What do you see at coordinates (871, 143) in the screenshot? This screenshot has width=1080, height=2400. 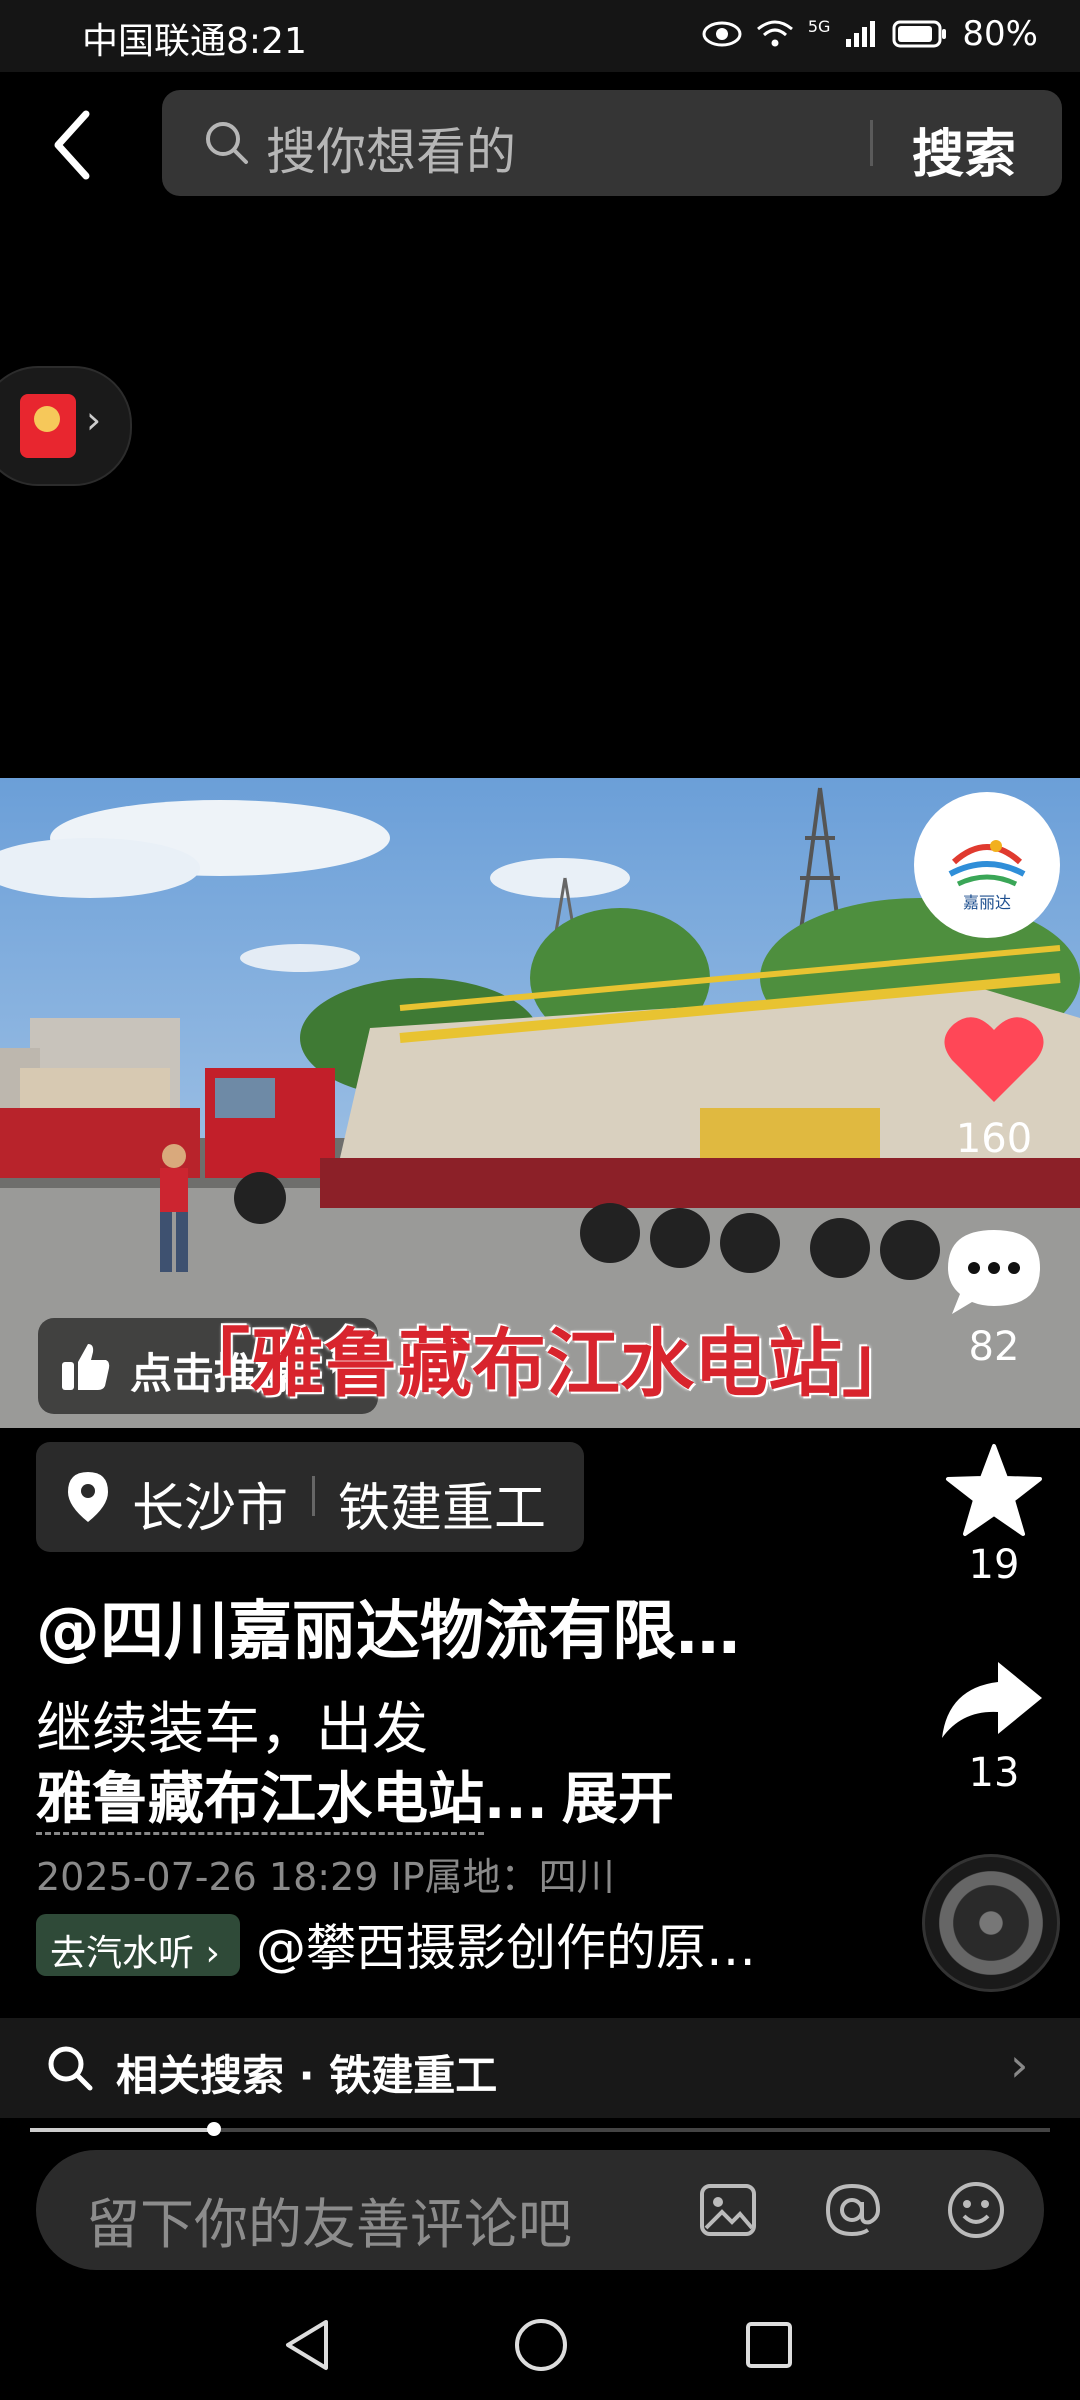 I see `search-divider` at bounding box center [871, 143].